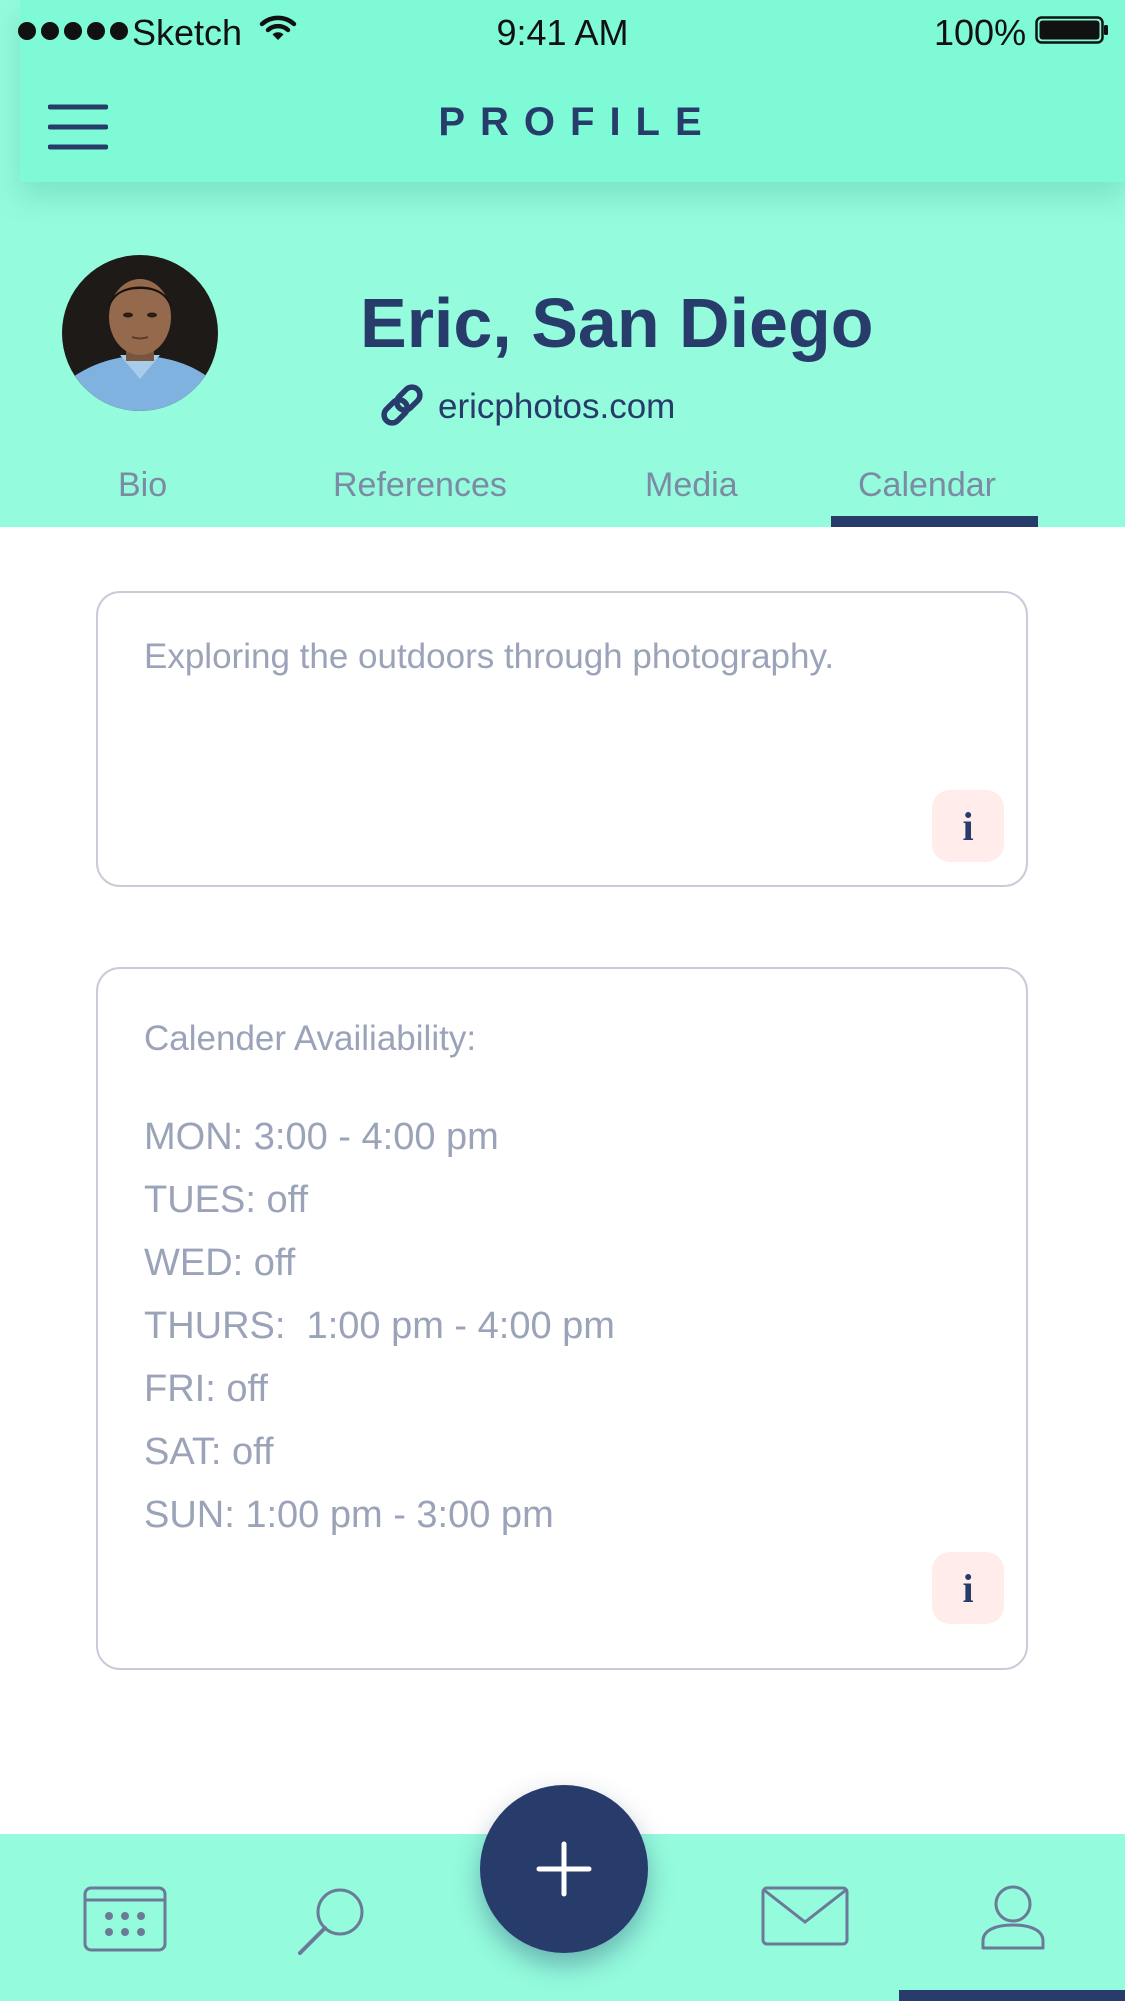 Image resolution: width=1125 pixels, height=2001 pixels. Describe the element at coordinates (617, 323) in the screenshot. I see `profile-name: Eric, San Diego` at that location.